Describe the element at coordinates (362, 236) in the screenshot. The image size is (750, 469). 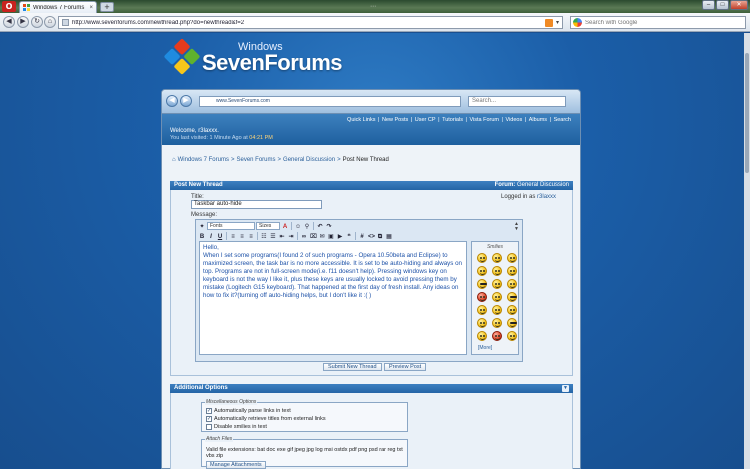
I see `wrap-tags-icon: #` at that location.